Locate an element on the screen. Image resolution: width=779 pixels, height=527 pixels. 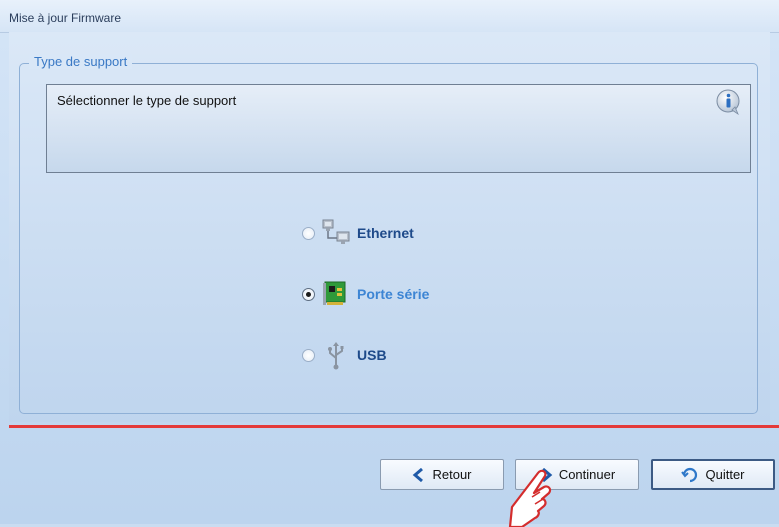
quit-button-label: Quitter is located at coordinates (725, 474).